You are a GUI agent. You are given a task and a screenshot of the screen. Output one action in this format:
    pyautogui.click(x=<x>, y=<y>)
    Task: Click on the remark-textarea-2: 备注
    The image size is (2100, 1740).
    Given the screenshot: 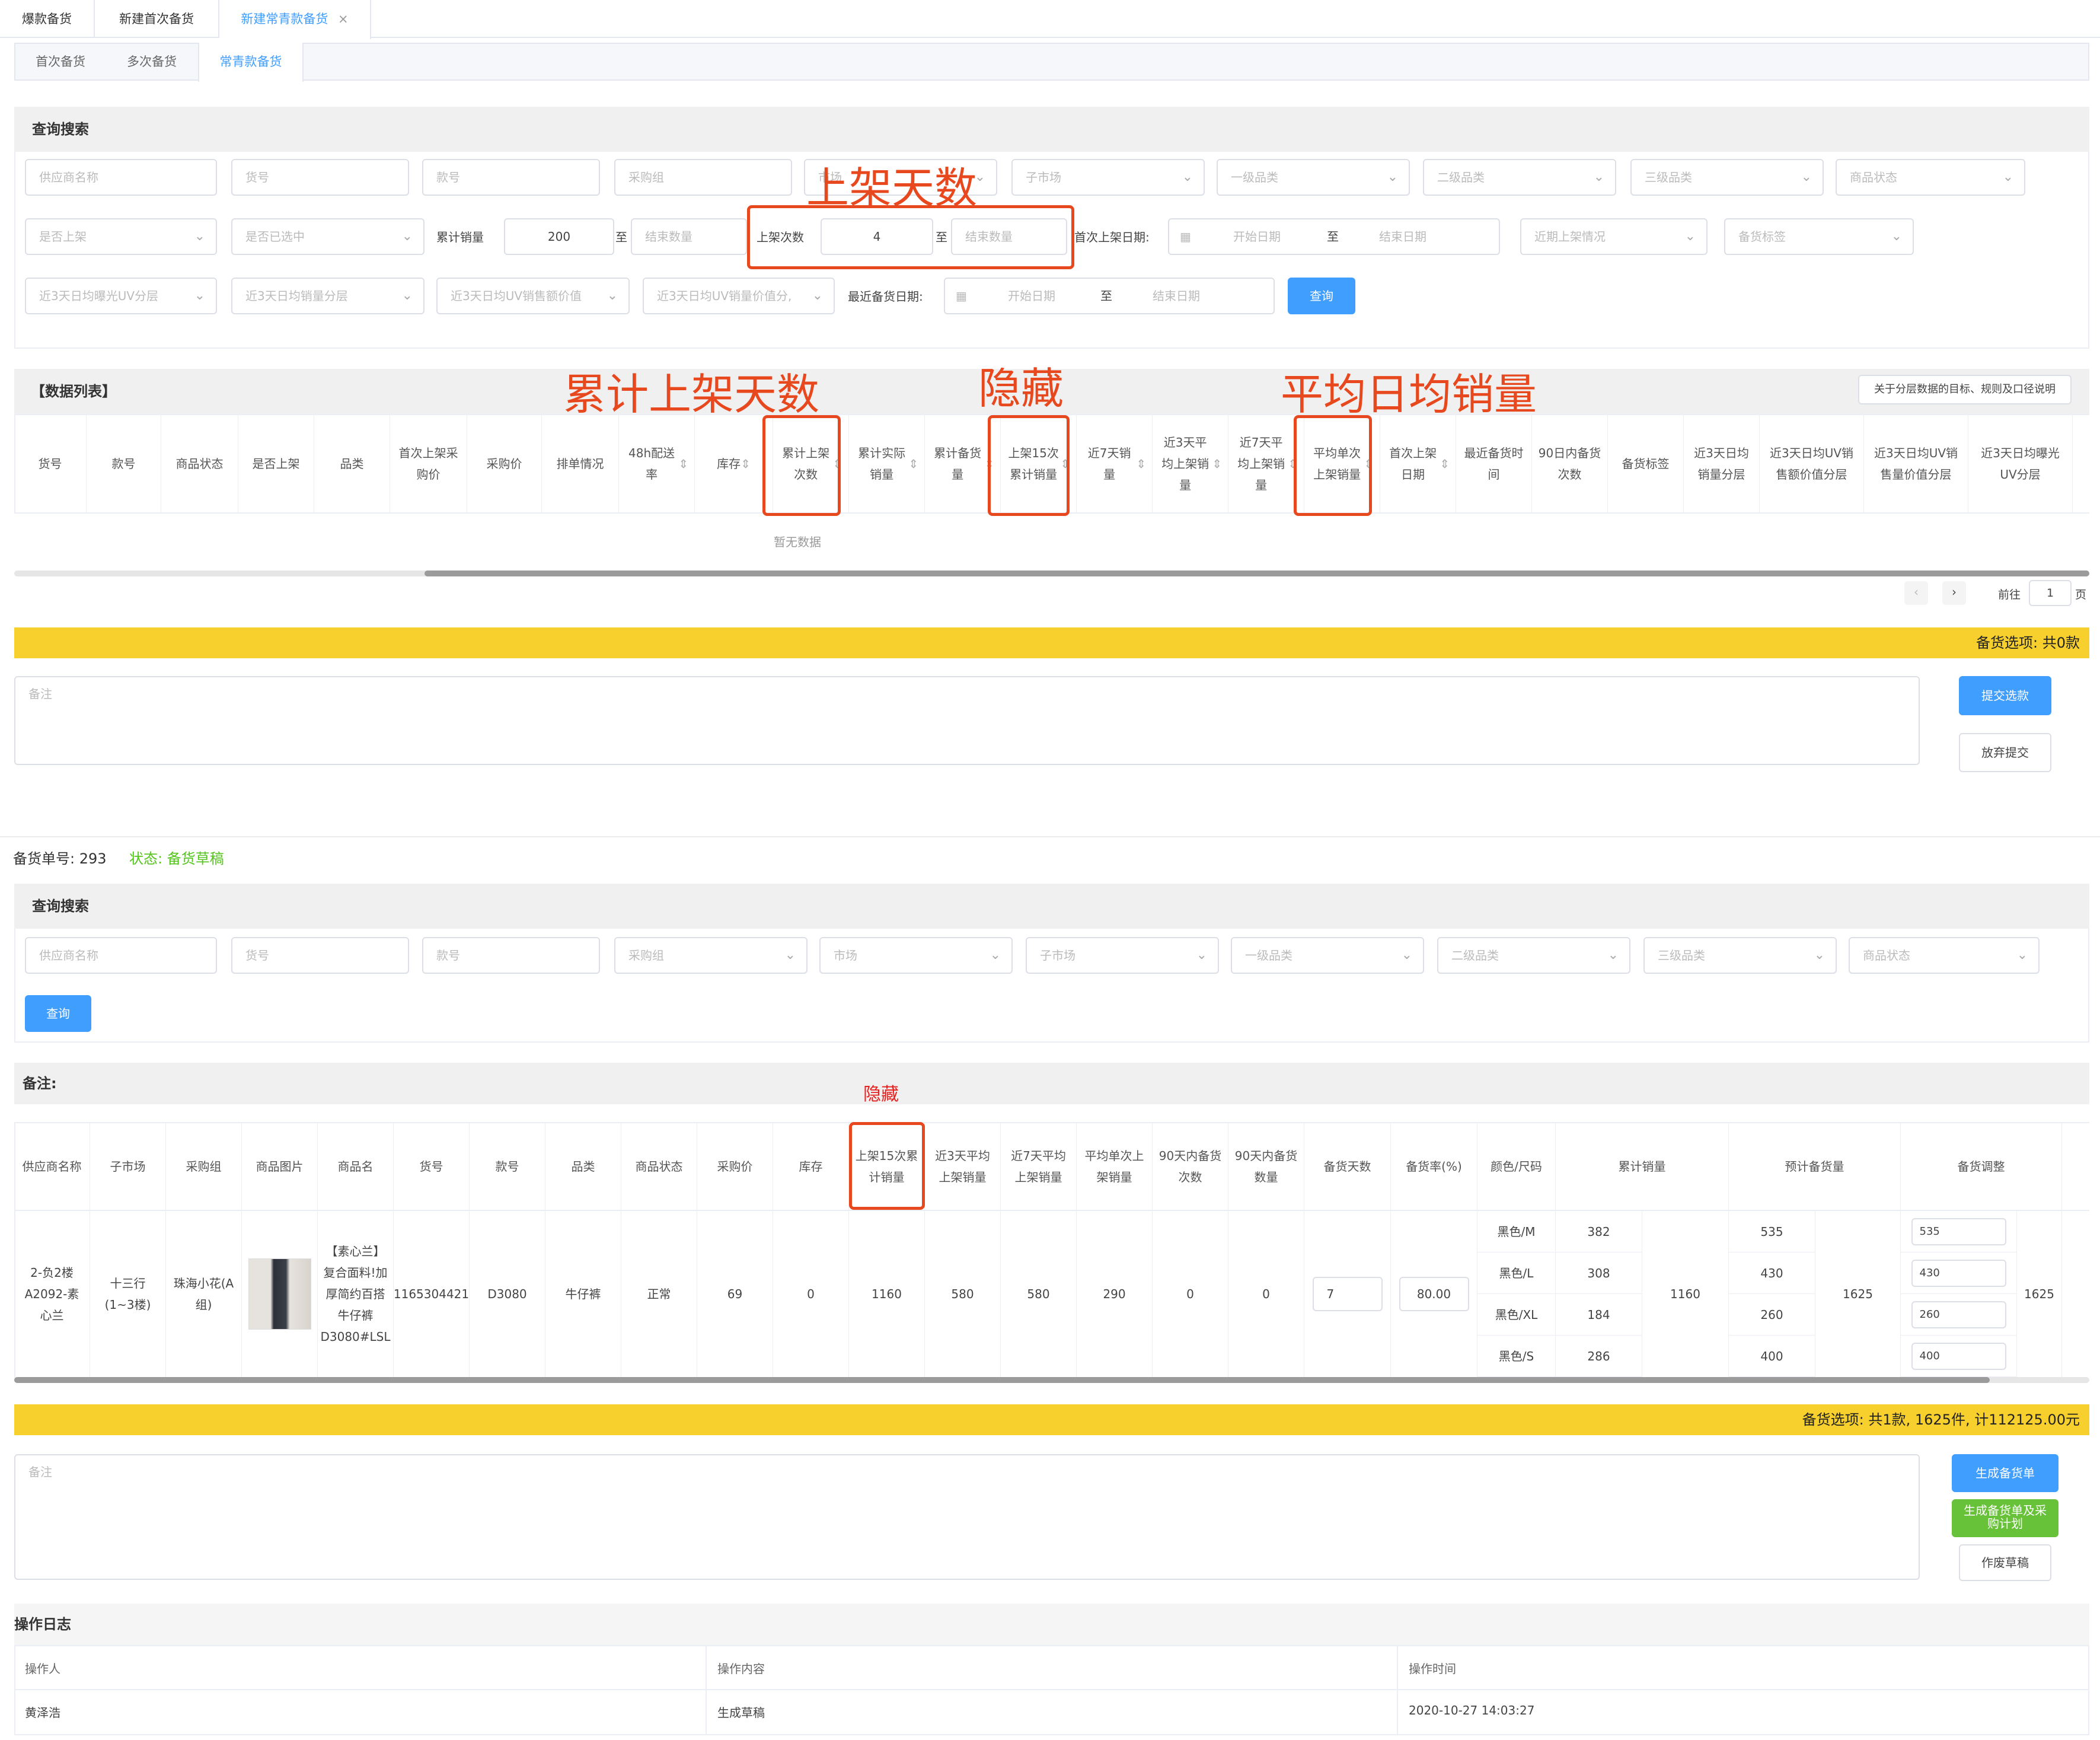 What is the action you would take?
    pyautogui.click(x=967, y=1517)
    